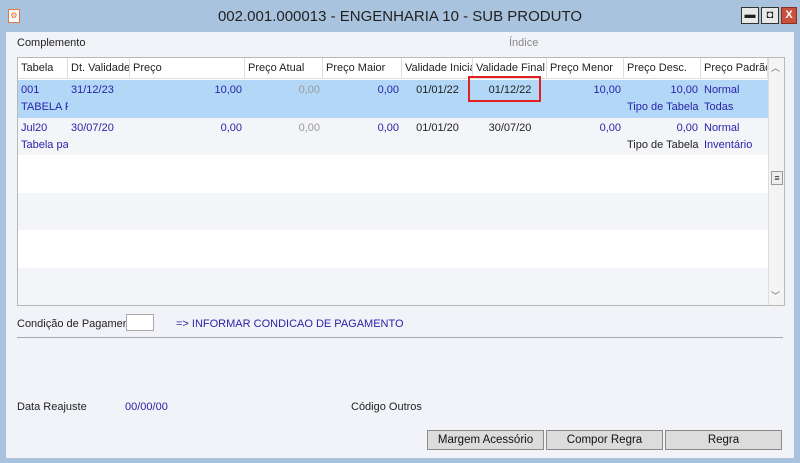  What do you see at coordinates (52, 407) in the screenshot?
I see `data-reajuste-label: Data Reajuste` at bounding box center [52, 407].